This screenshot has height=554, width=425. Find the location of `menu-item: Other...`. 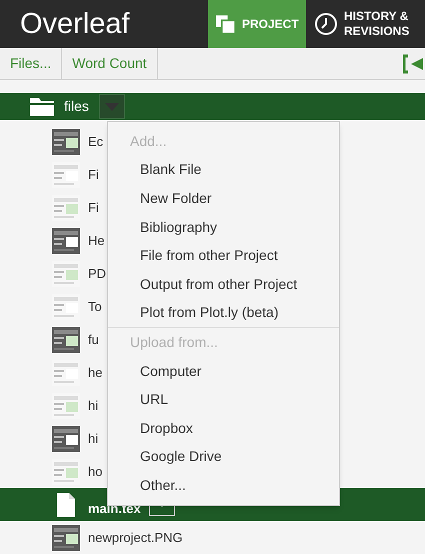

menu-item: Other... is located at coordinates (223, 485).